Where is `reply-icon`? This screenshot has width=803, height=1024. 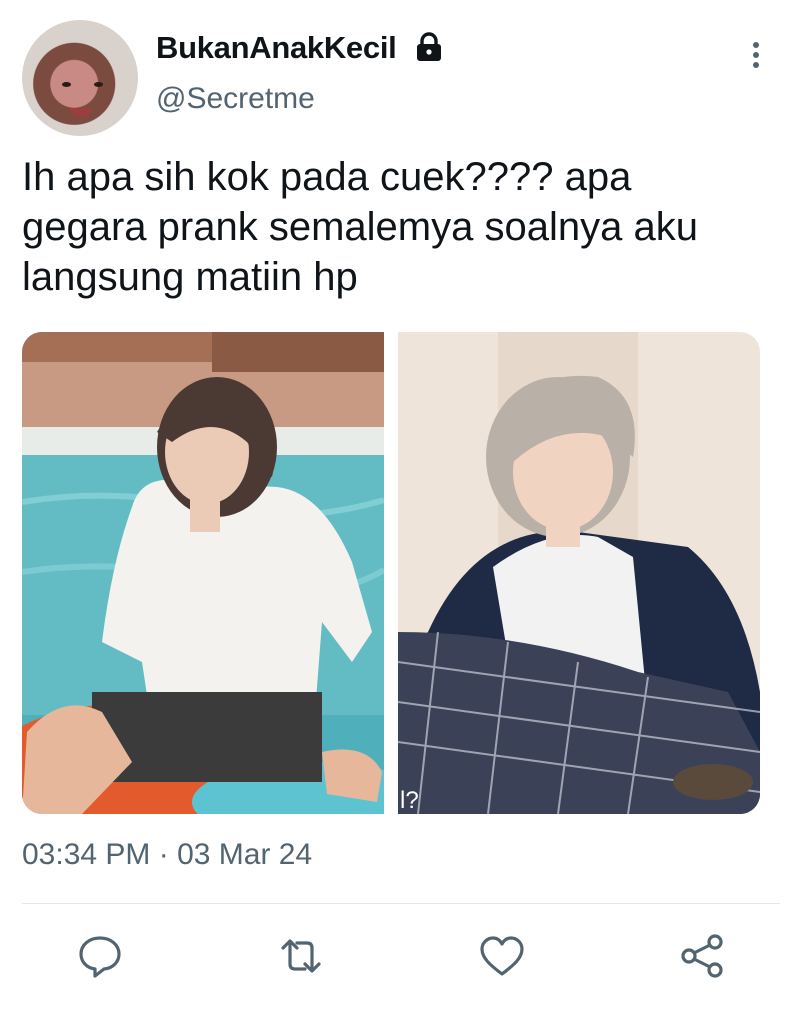
reply-icon is located at coordinates (100, 957).